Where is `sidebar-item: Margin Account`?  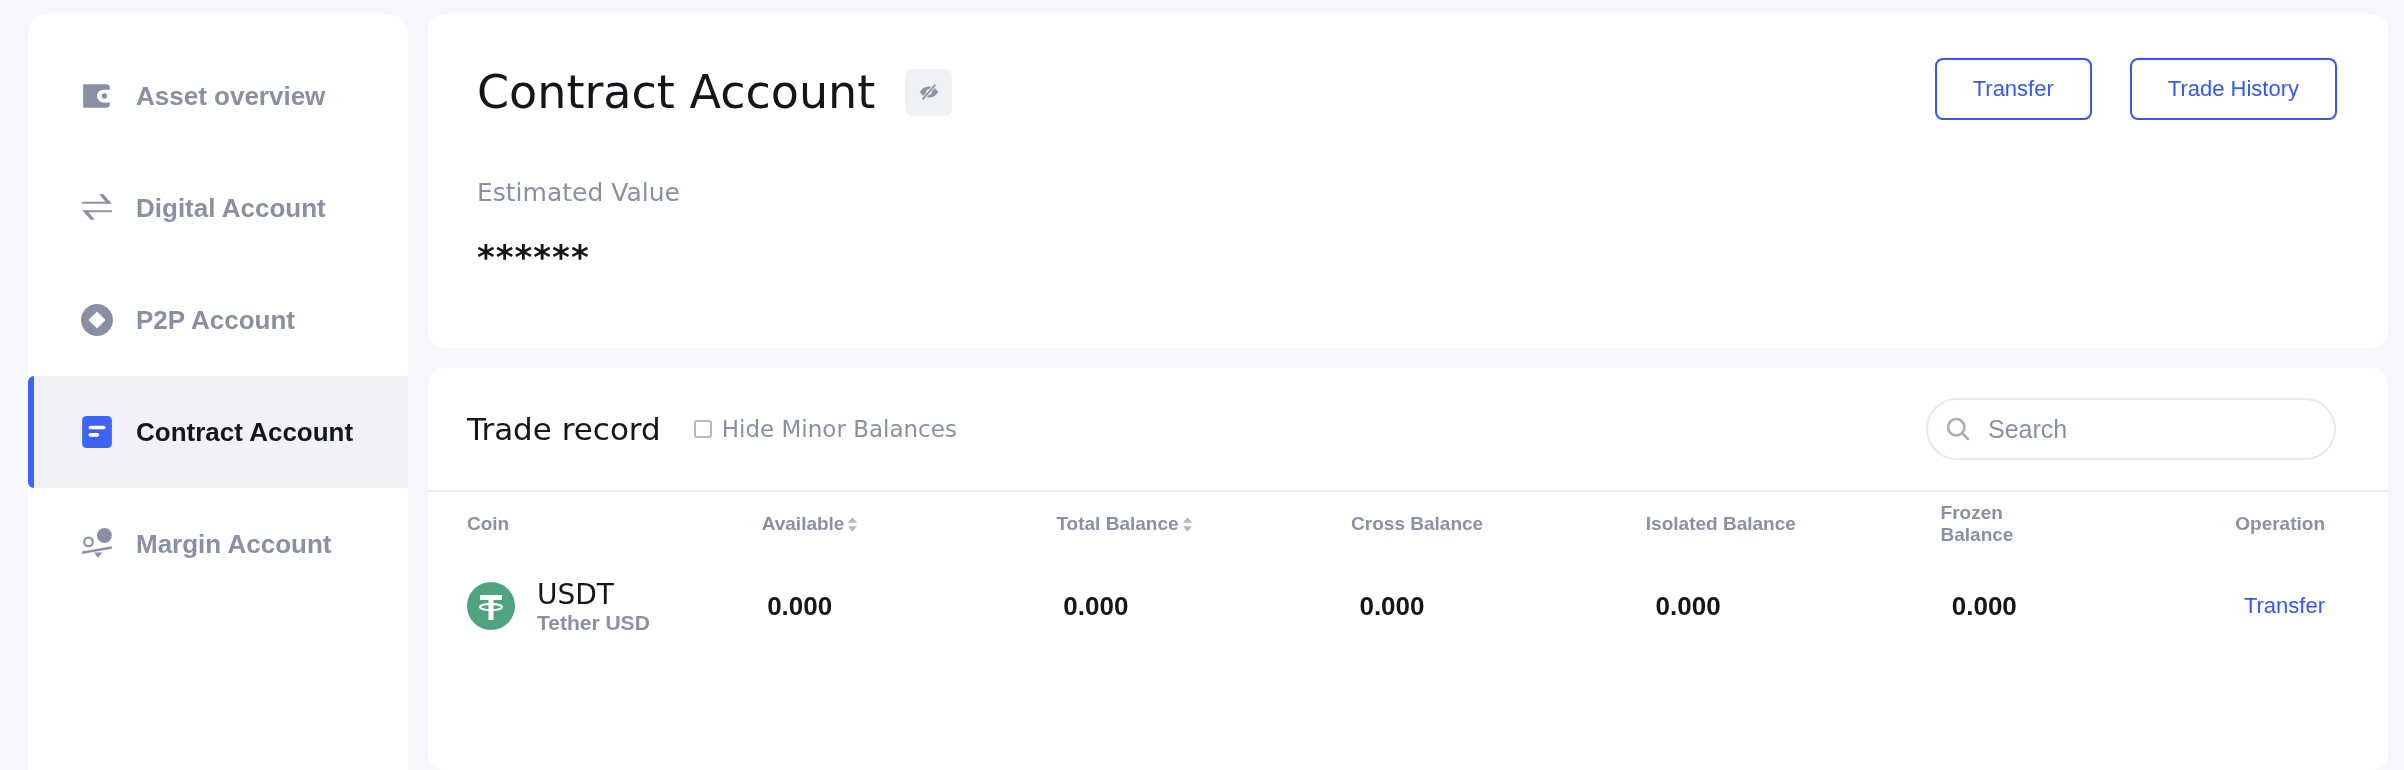
sidebar-item: Margin Account is located at coordinates (218, 544).